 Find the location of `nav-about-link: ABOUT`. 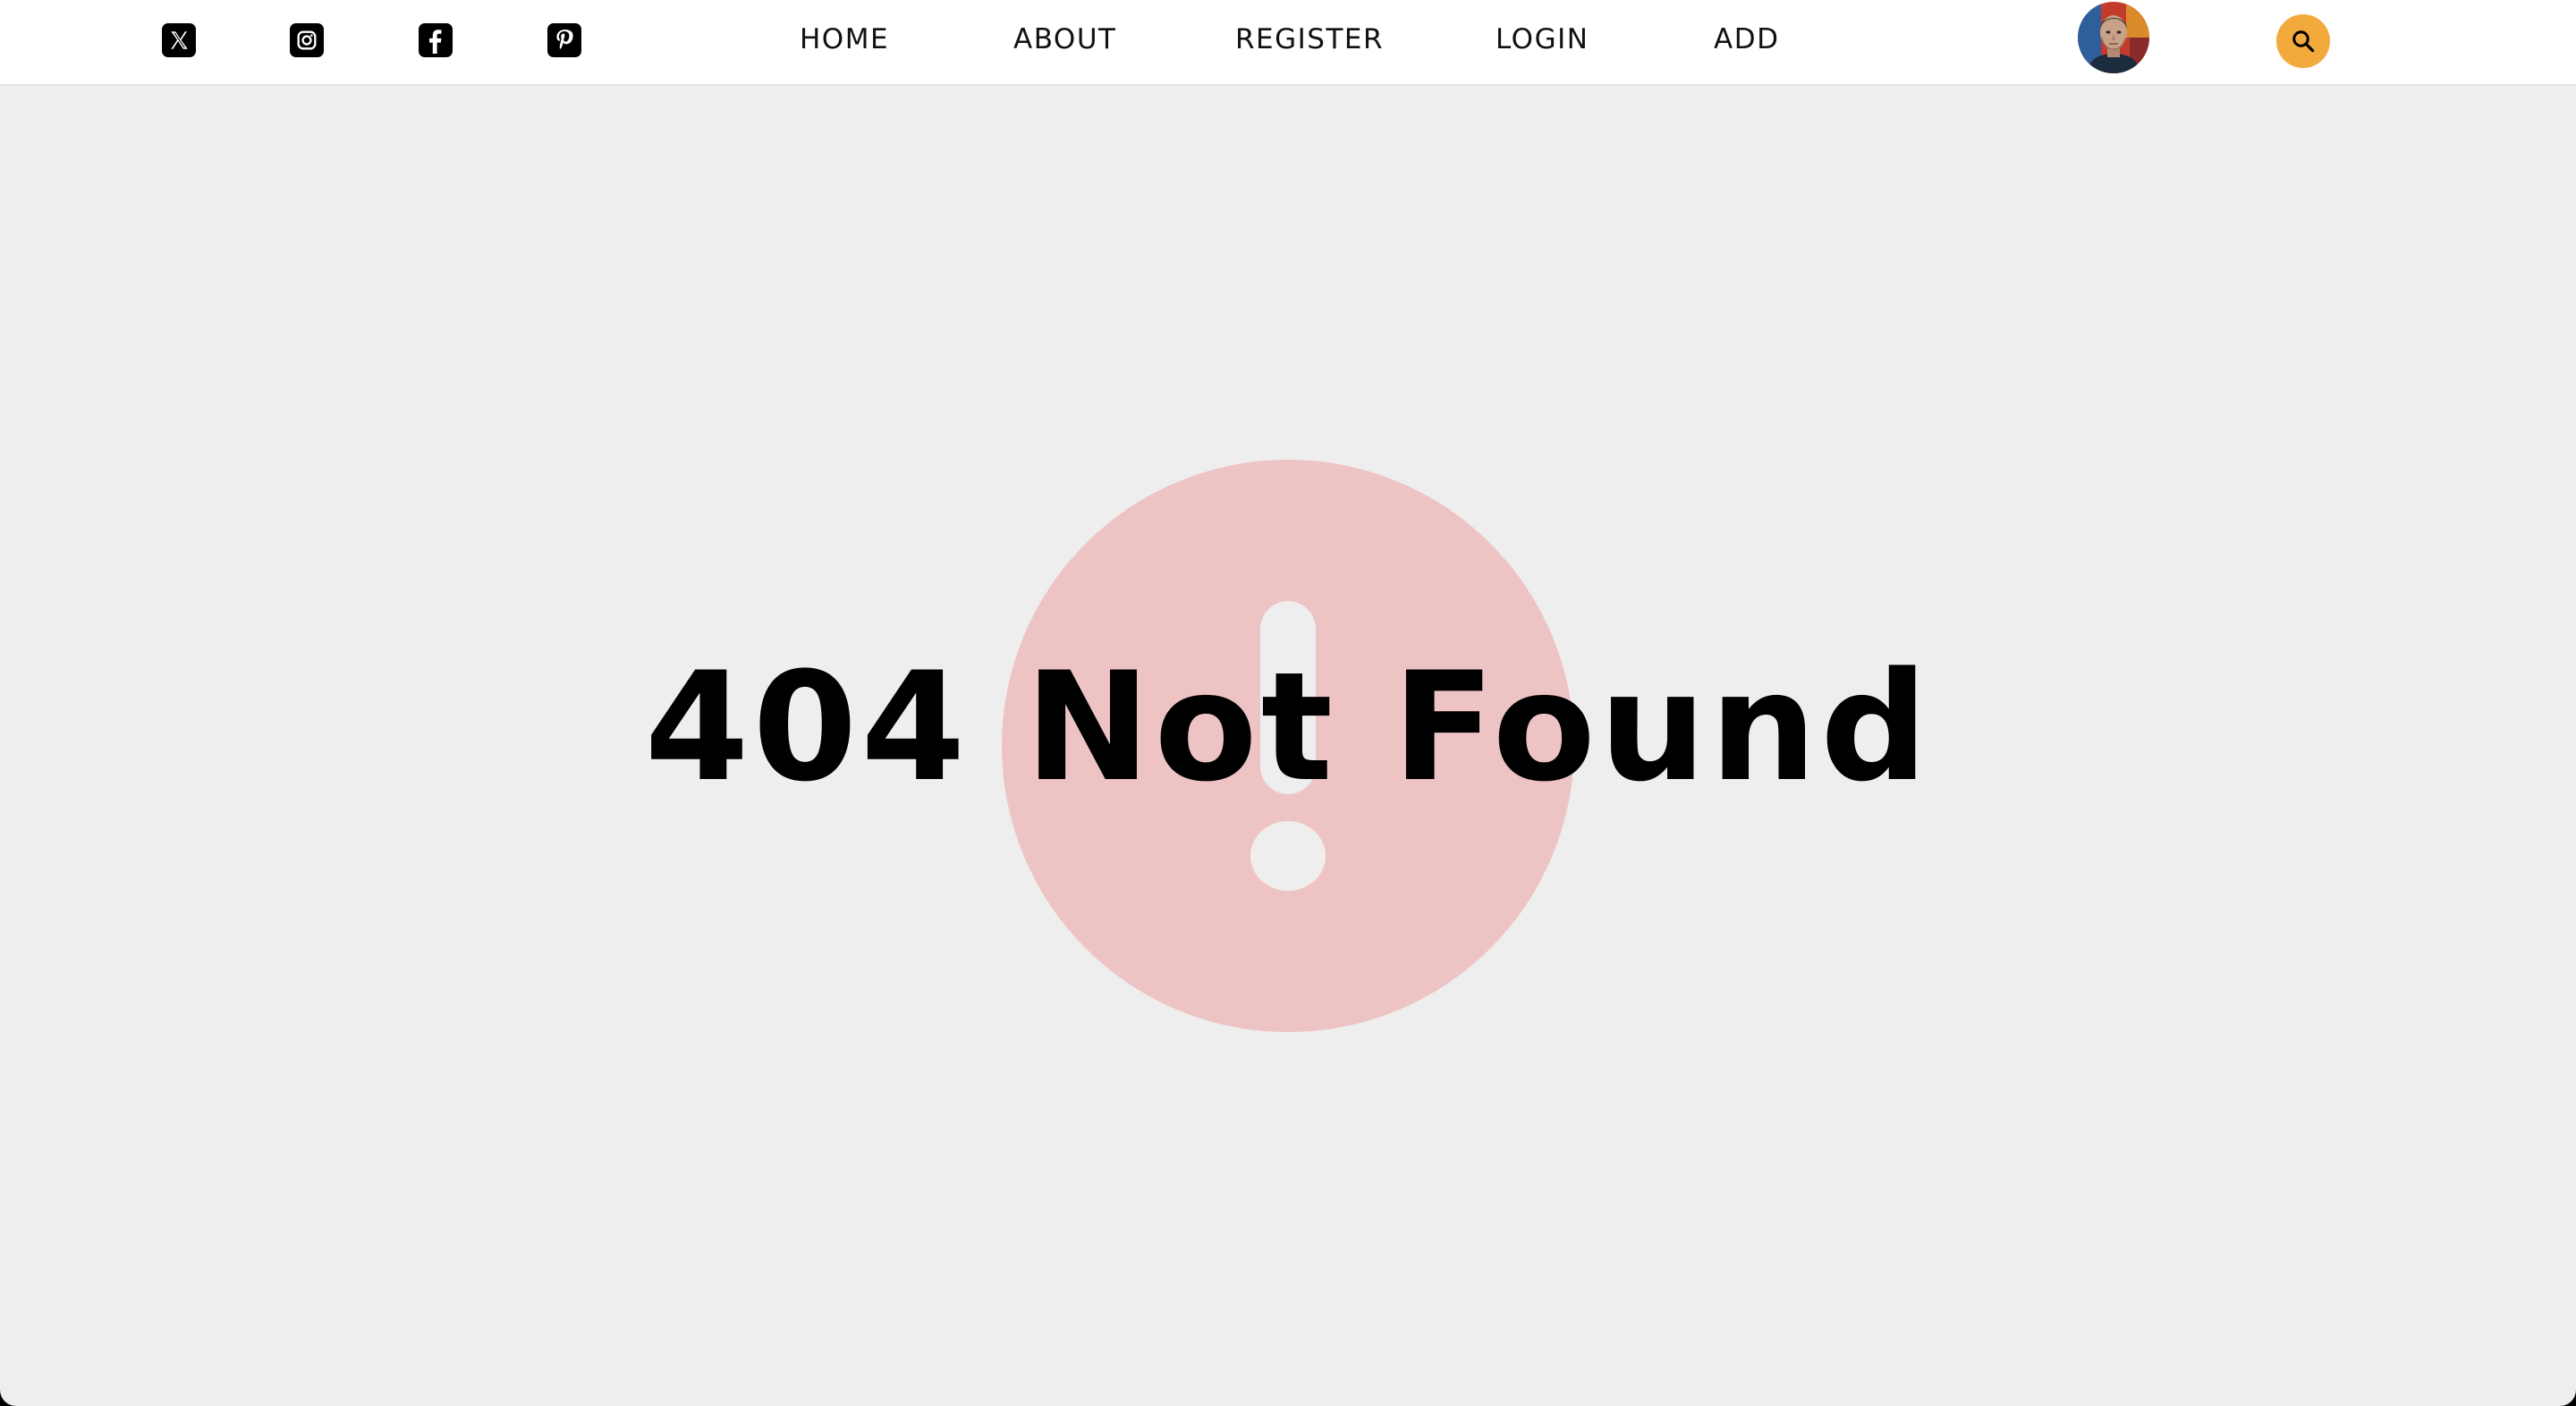

nav-about-link: ABOUT is located at coordinates (1064, 39).